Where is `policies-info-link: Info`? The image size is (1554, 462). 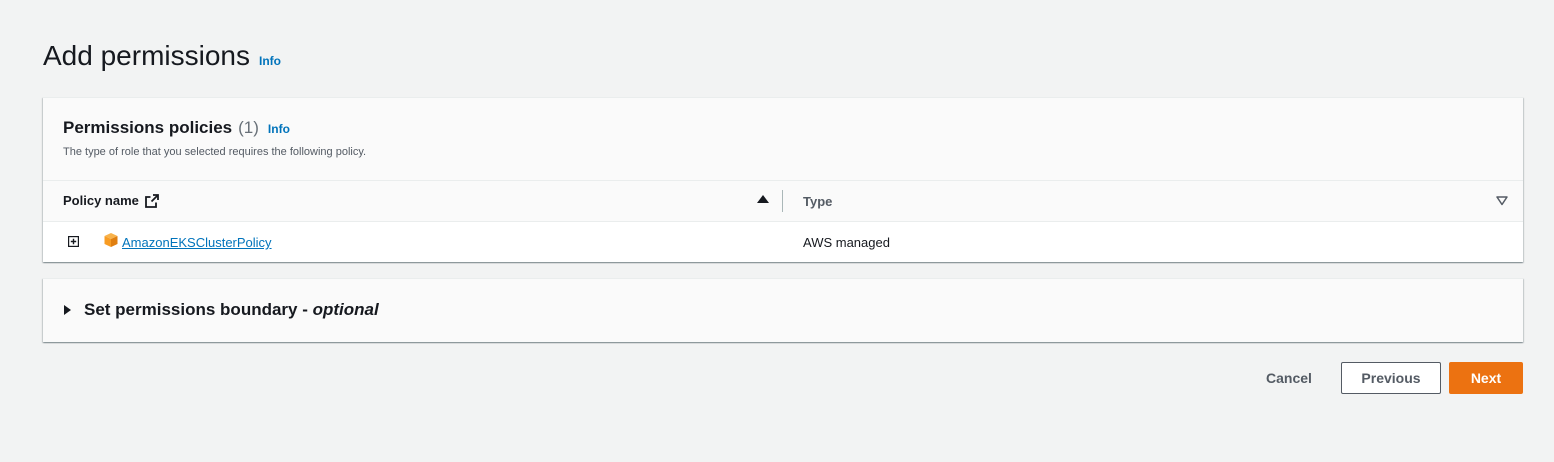 policies-info-link: Info is located at coordinates (279, 129).